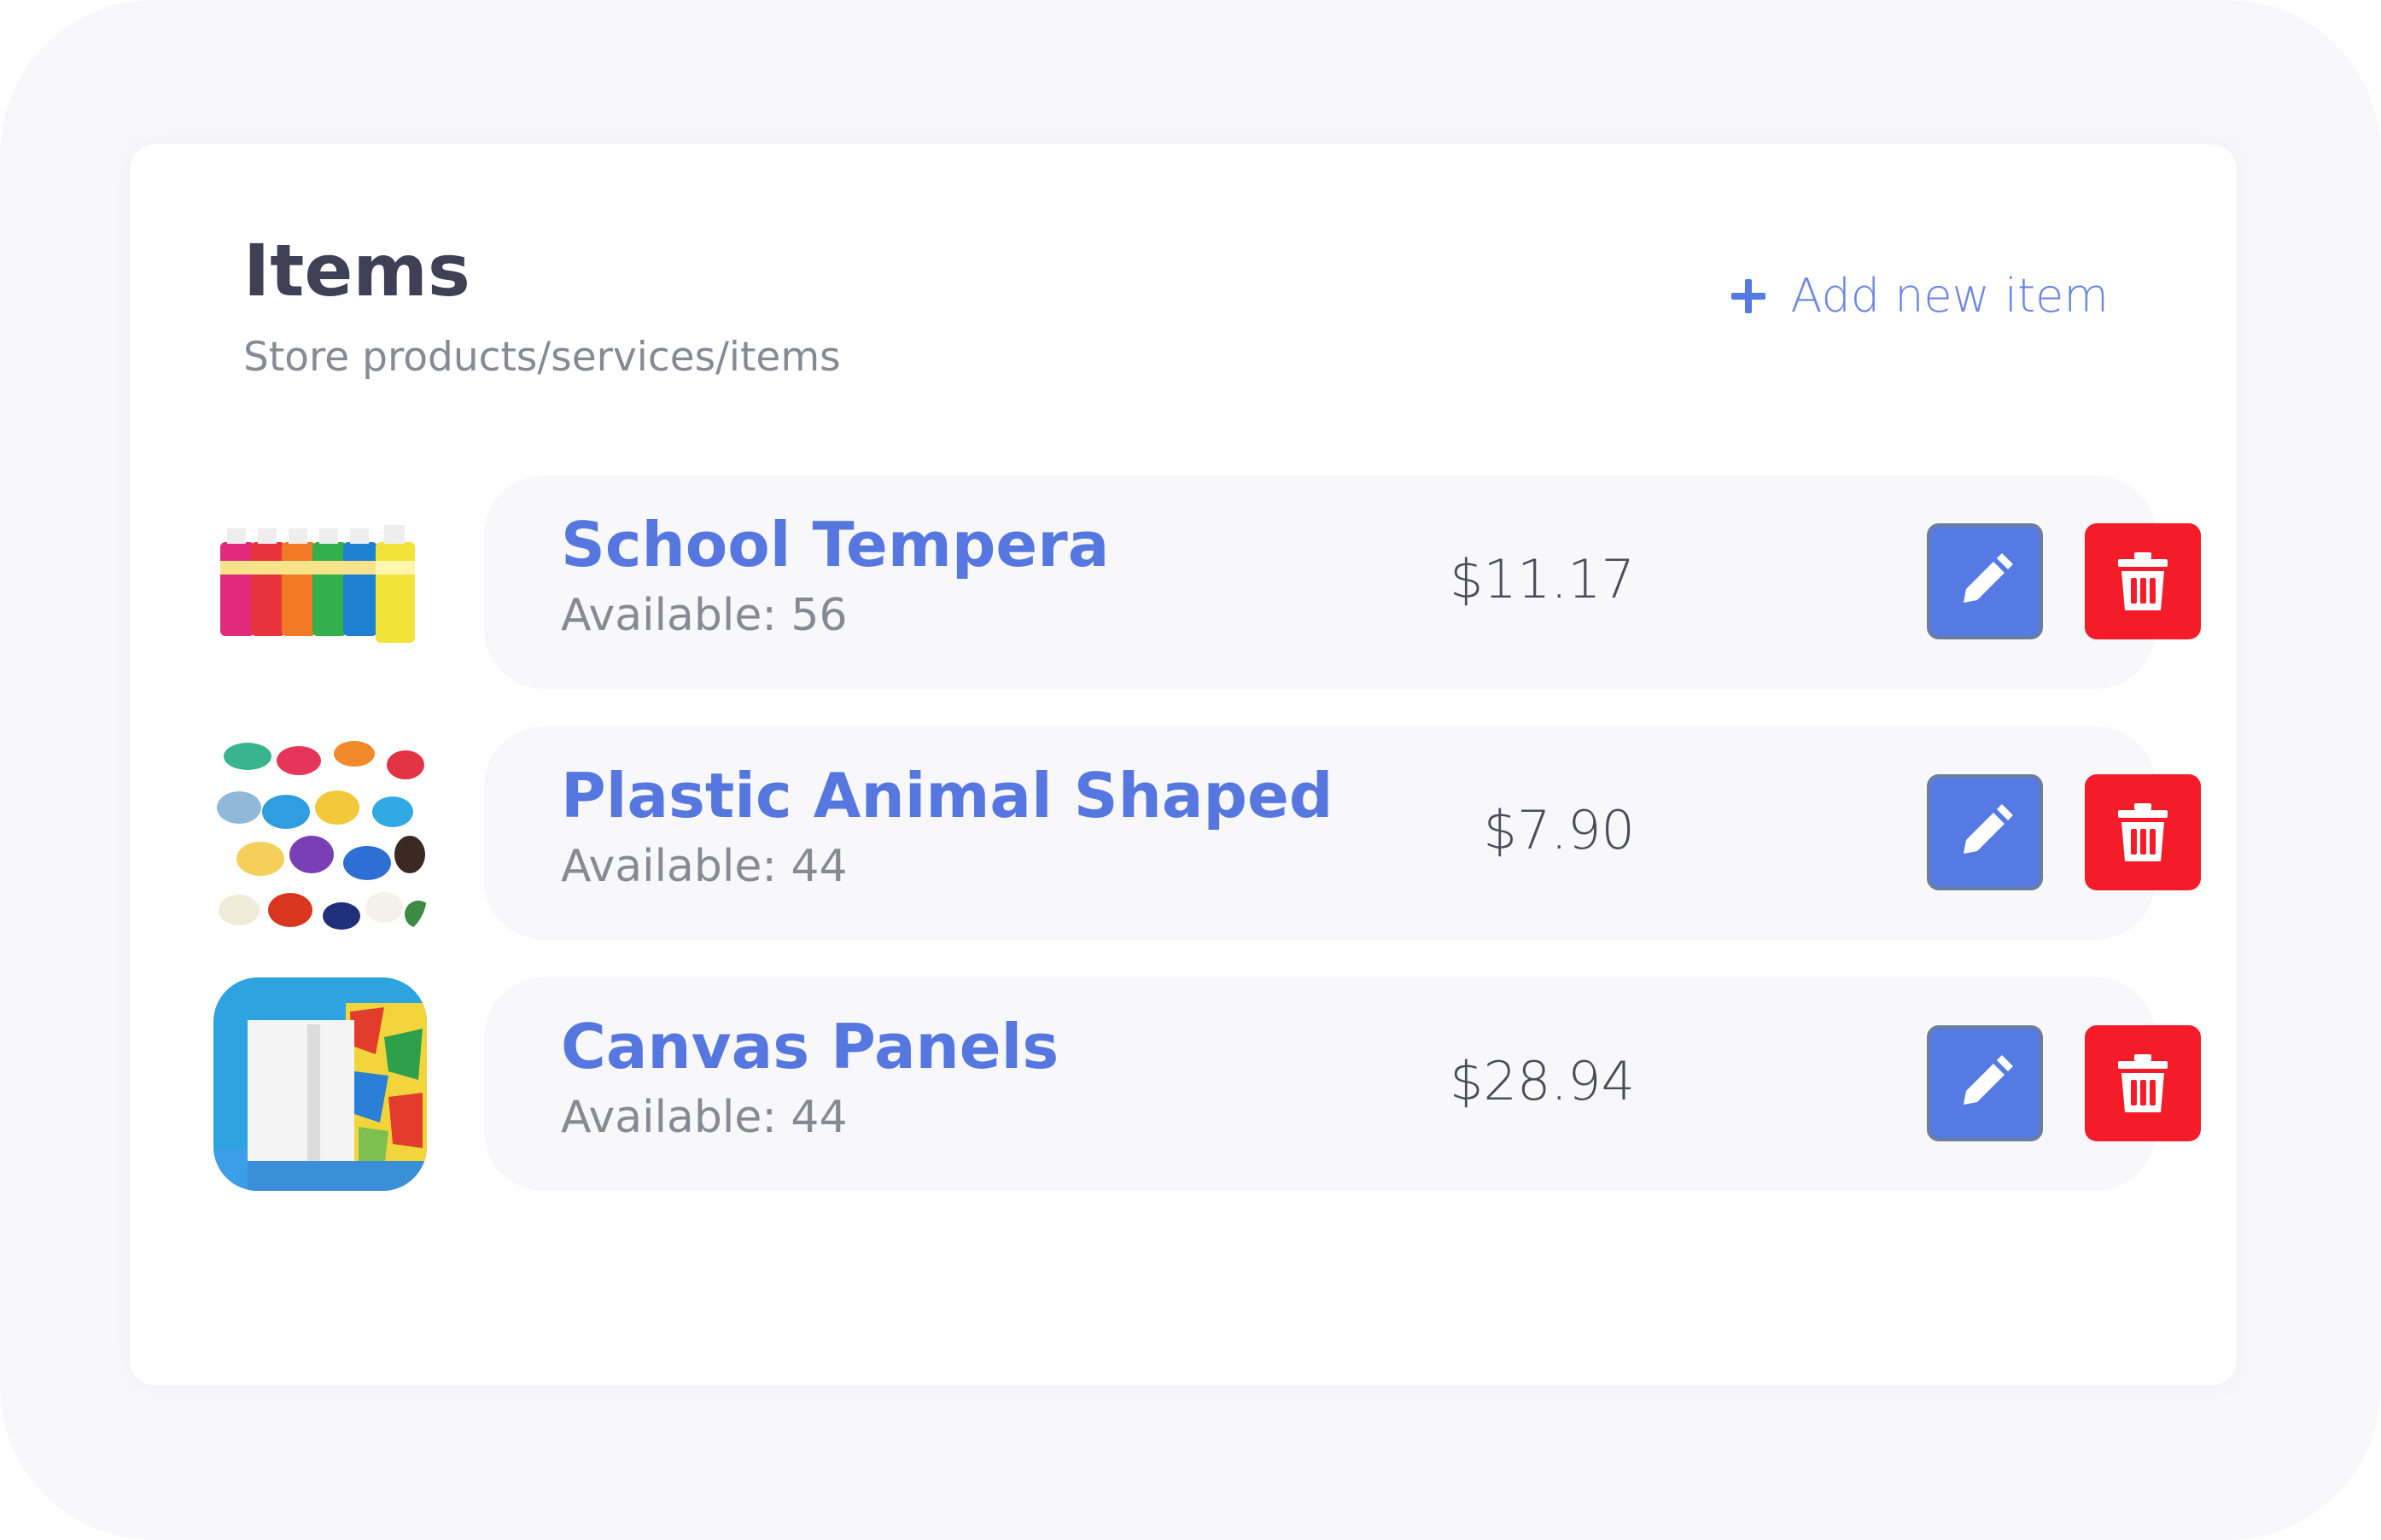  I want to click on paint-bottles-image, so click(320, 582).